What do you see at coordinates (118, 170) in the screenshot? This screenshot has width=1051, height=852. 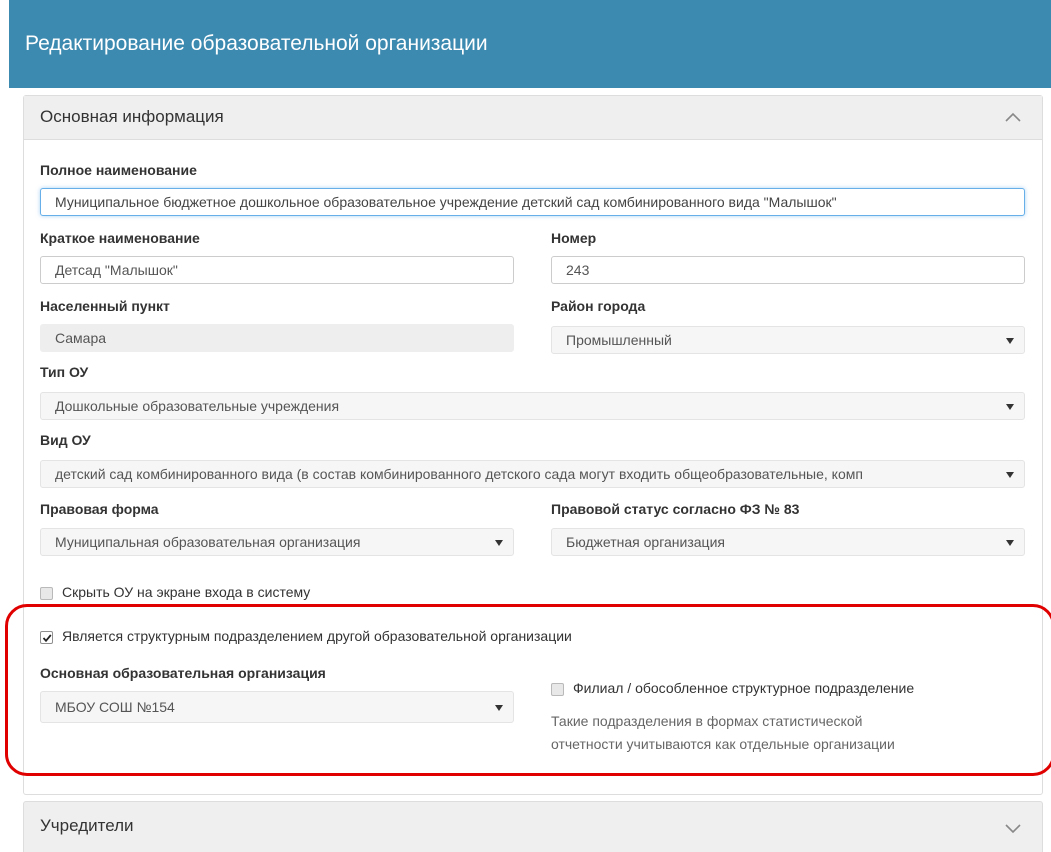 I see `full-name-label: Полное наименование` at bounding box center [118, 170].